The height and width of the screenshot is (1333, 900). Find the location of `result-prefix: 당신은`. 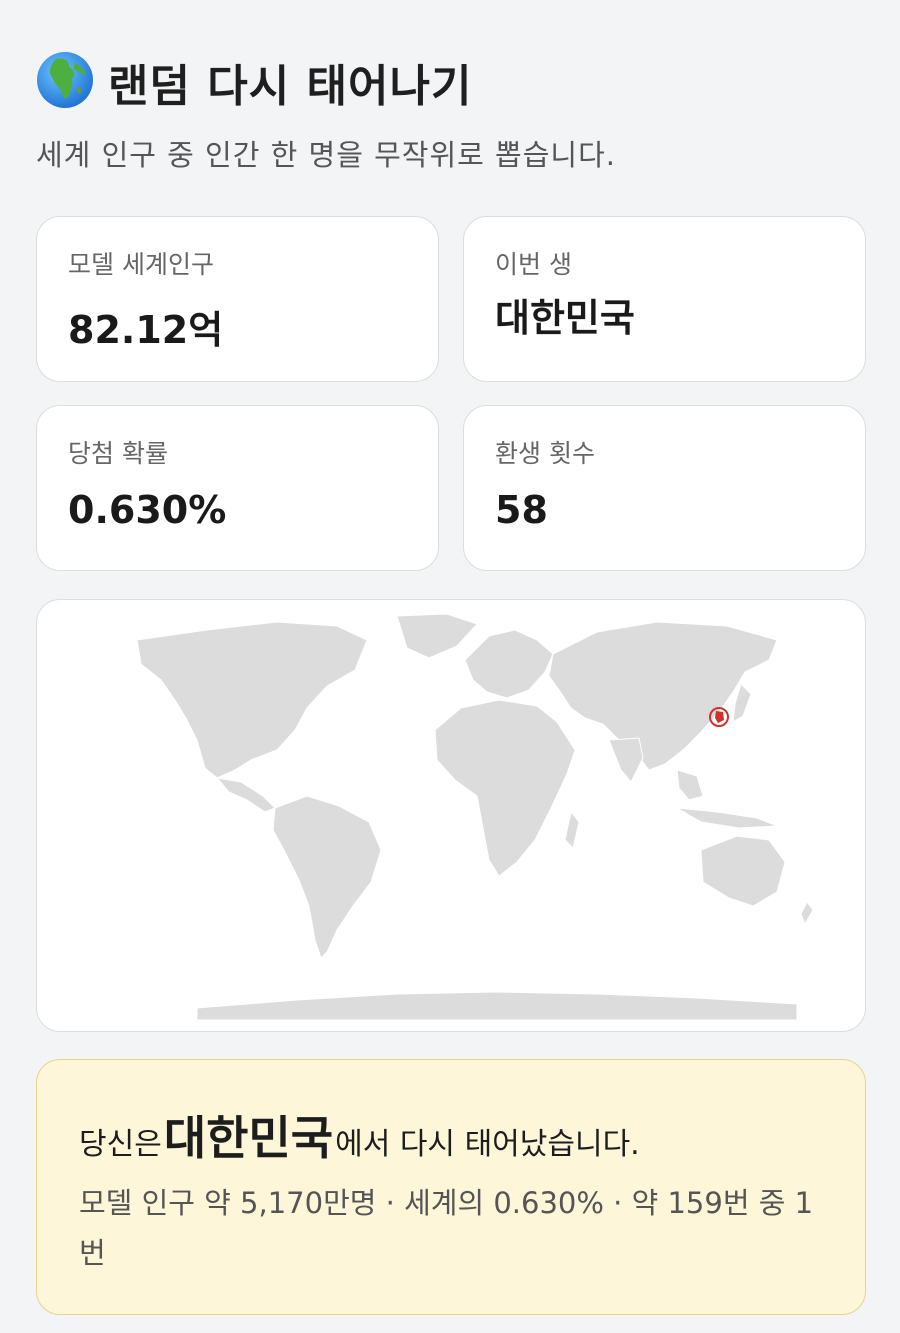

result-prefix: 당신은 is located at coordinates (120, 1144).